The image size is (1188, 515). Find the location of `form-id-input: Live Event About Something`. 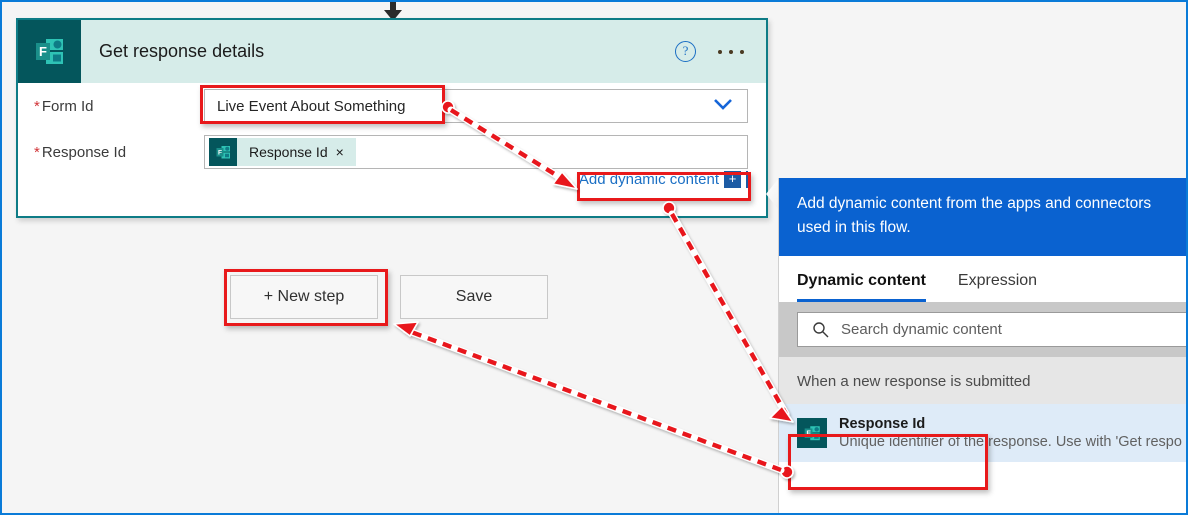

form-id-input: Live Event About Something is located at coordinates (476, 106).